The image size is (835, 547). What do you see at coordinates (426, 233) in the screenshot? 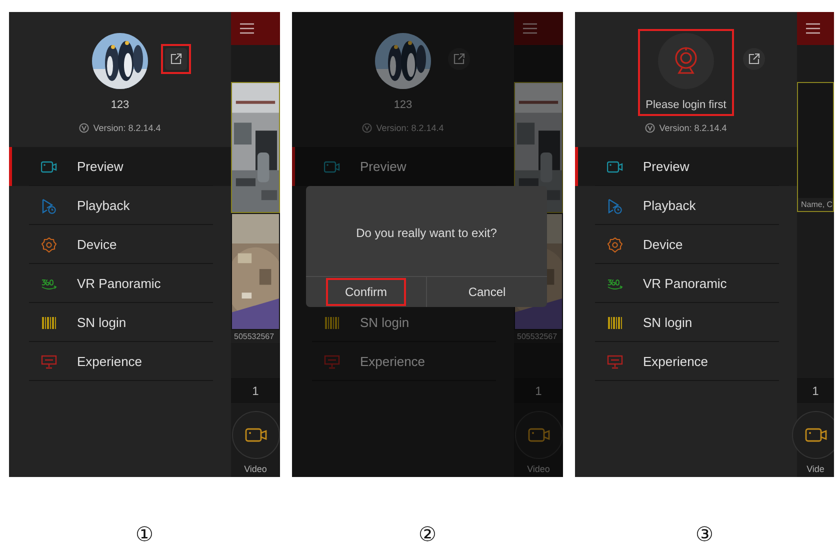
I see `dialog-message: Do you really want to exit?` at bounding box center [426, 233].